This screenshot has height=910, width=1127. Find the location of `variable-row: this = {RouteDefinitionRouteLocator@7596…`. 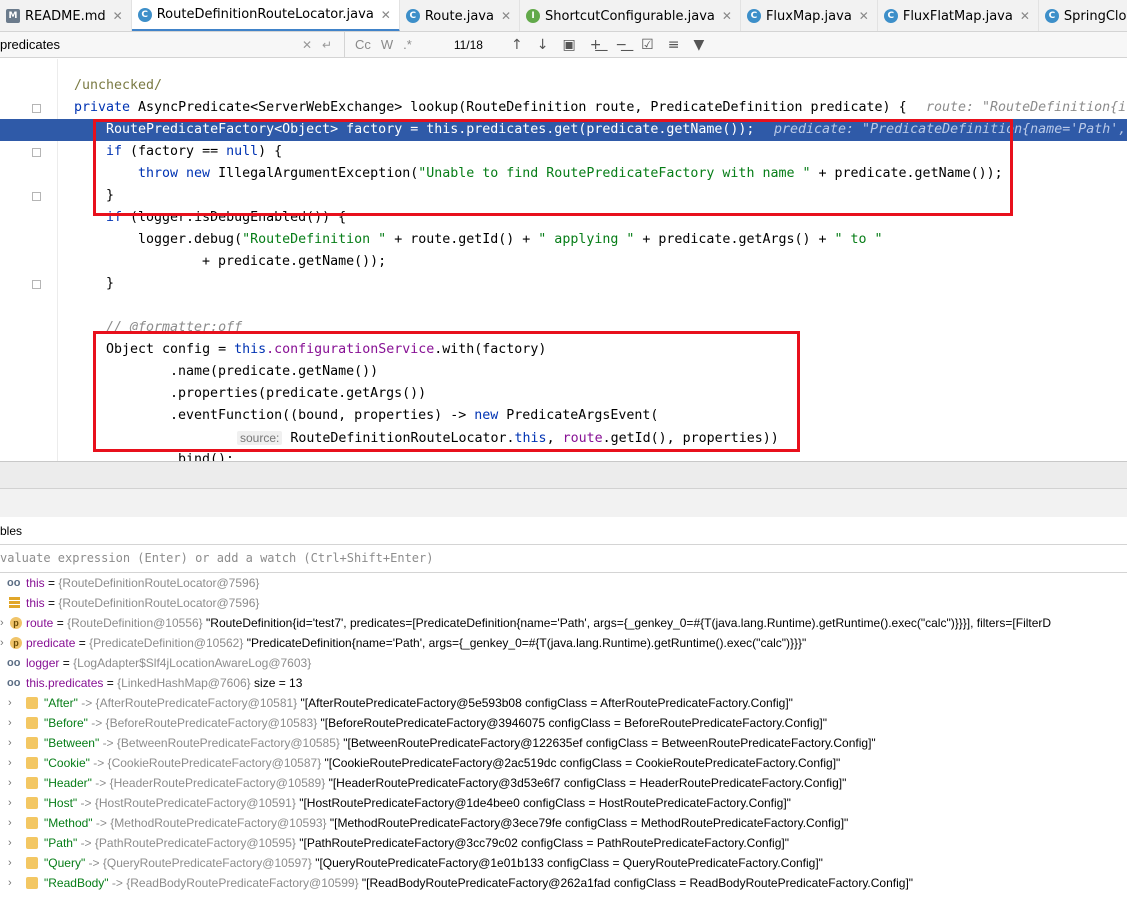

variable-row: this = {RouteDefinitionRouteLocator@7596… is located at coordinates (563, 603).